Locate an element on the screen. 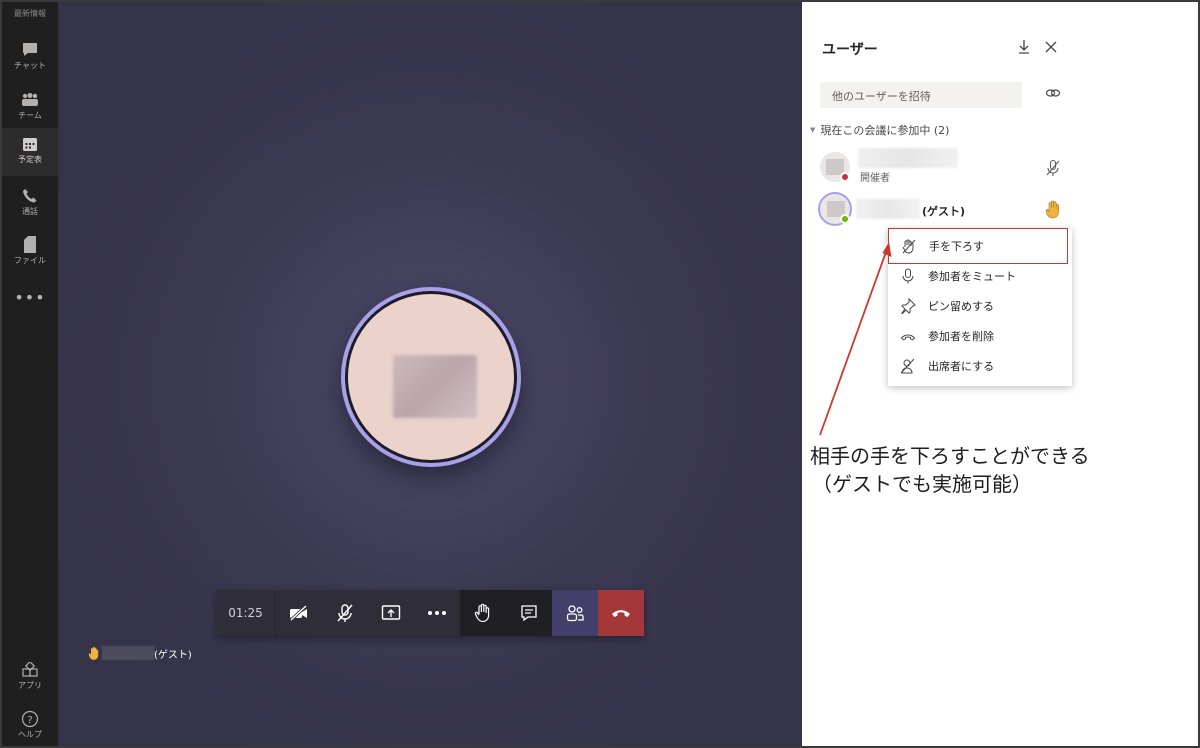 This screenshot has height=748, width=1200. calendar-icon is located at coordinates (30, 144).